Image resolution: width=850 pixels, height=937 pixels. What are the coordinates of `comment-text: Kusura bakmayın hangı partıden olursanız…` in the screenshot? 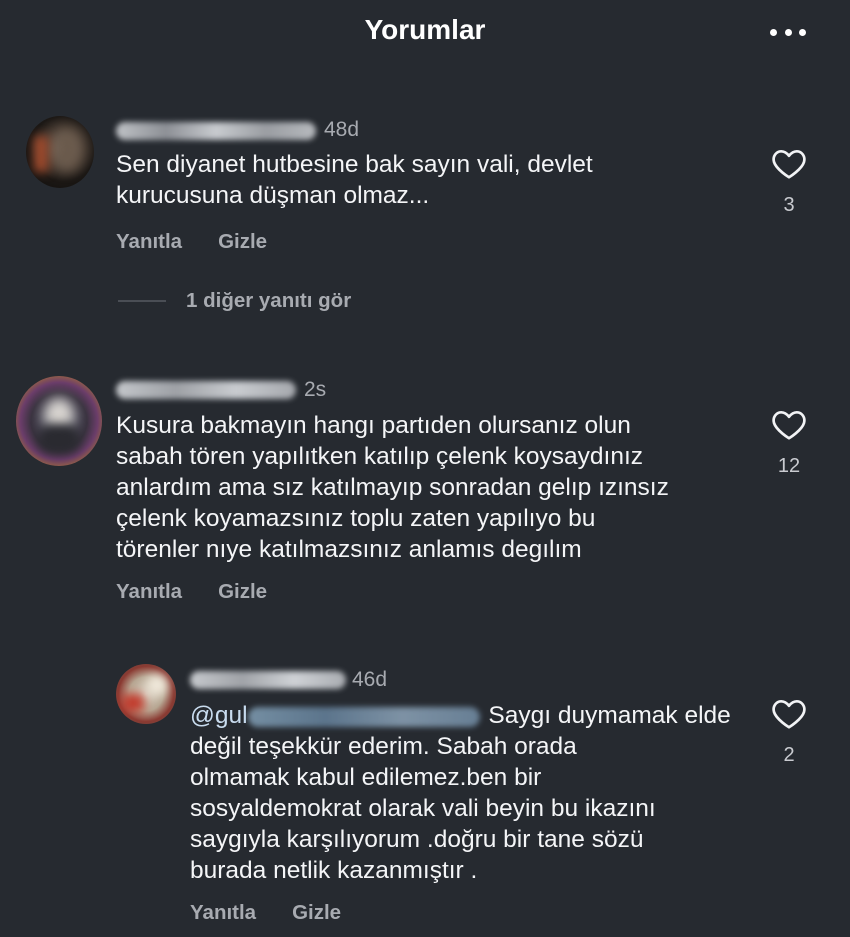 It's located at (392, 487).